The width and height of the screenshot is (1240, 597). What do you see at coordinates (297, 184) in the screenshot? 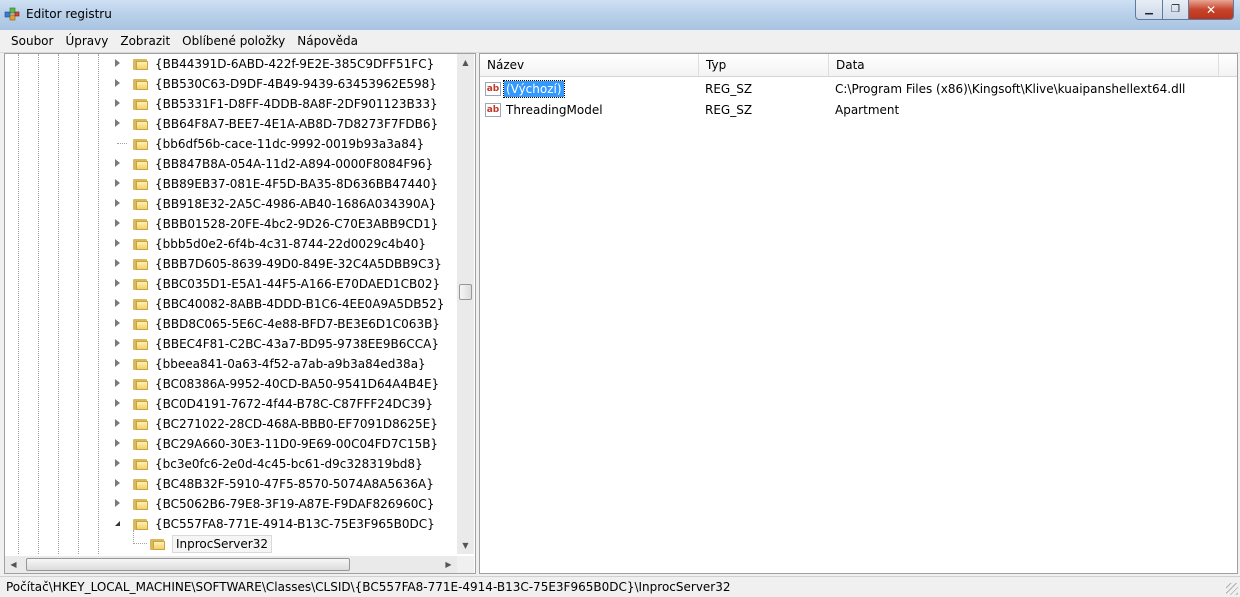
I see `tree-node-label: {BB89EB37-081E-4F5D-BA35-8D636BB47440}` at bounding box center [297, 184].